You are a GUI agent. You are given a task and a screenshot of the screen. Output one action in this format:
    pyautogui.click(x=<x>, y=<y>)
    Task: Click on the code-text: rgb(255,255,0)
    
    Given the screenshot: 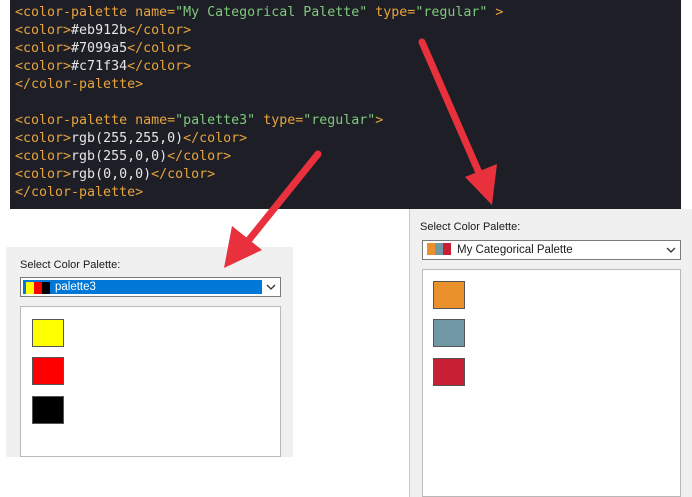 What is the action you would take?
    pyautogui.click(x=127, y=138)
    